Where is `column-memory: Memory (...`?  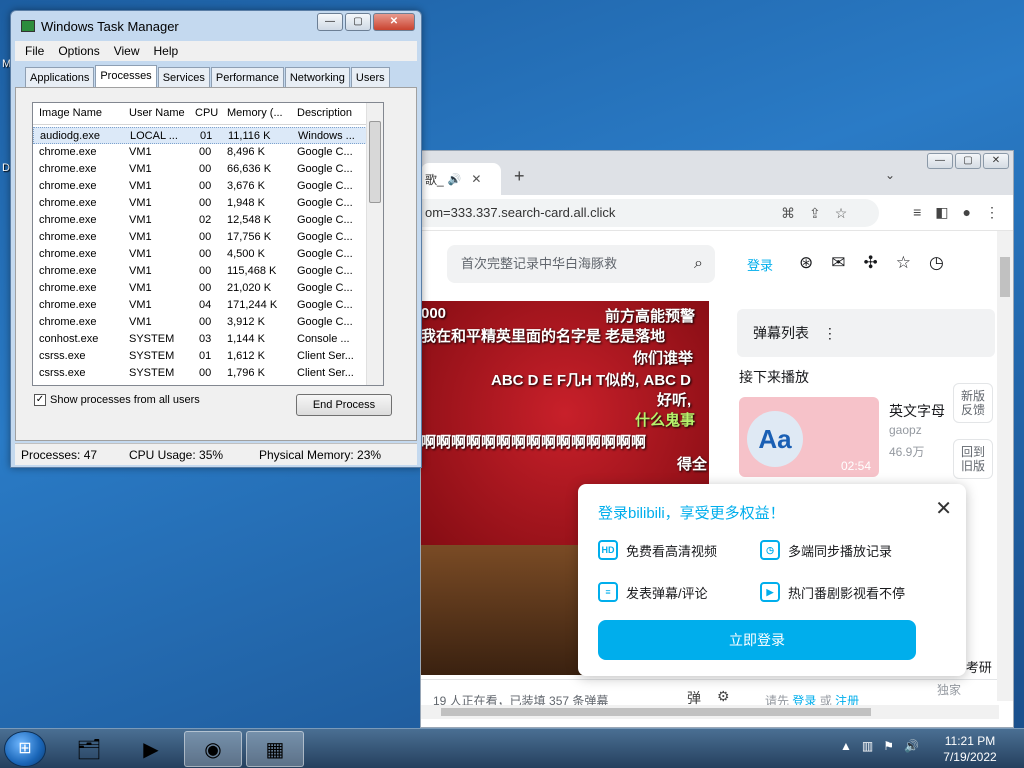 column-memory: Memory (... is located at coordinates (255, 113).